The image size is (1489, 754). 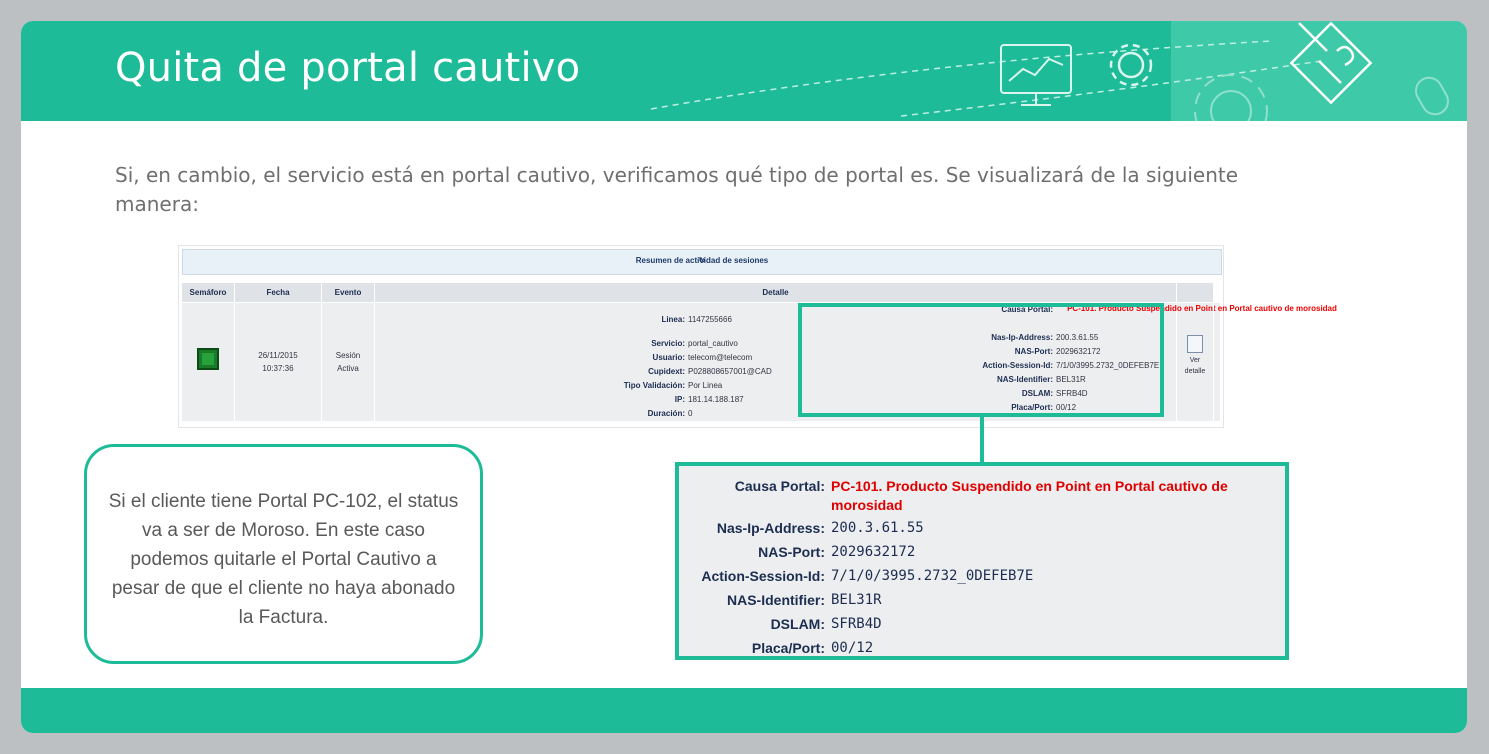 What do you see at coordinates (720, 357) in the screenshot?
I see `session-detail-value: telecom@telecom` at bounding box center [720, 357].